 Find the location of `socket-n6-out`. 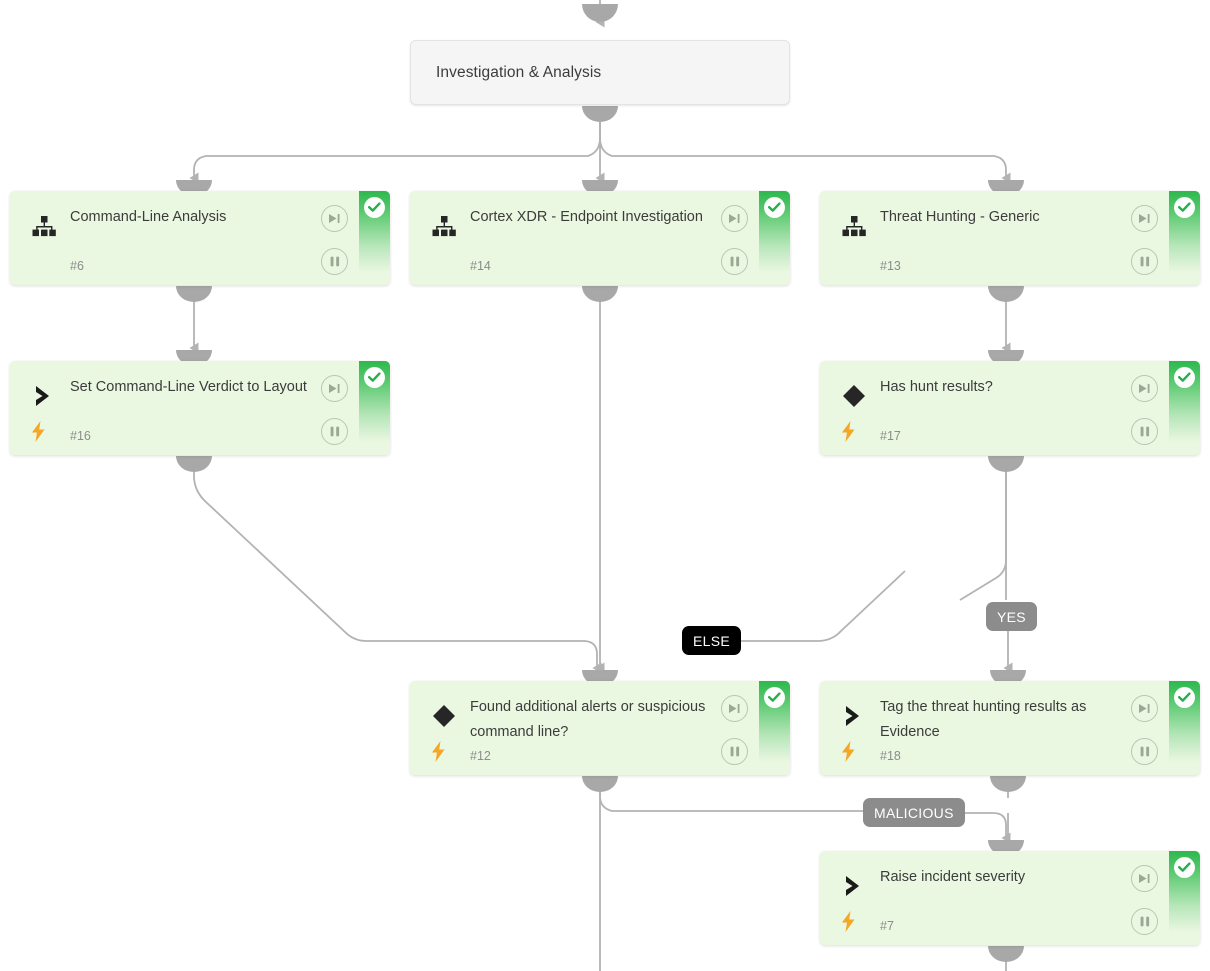

socket-n6-out is located at coordinates (194, 294).